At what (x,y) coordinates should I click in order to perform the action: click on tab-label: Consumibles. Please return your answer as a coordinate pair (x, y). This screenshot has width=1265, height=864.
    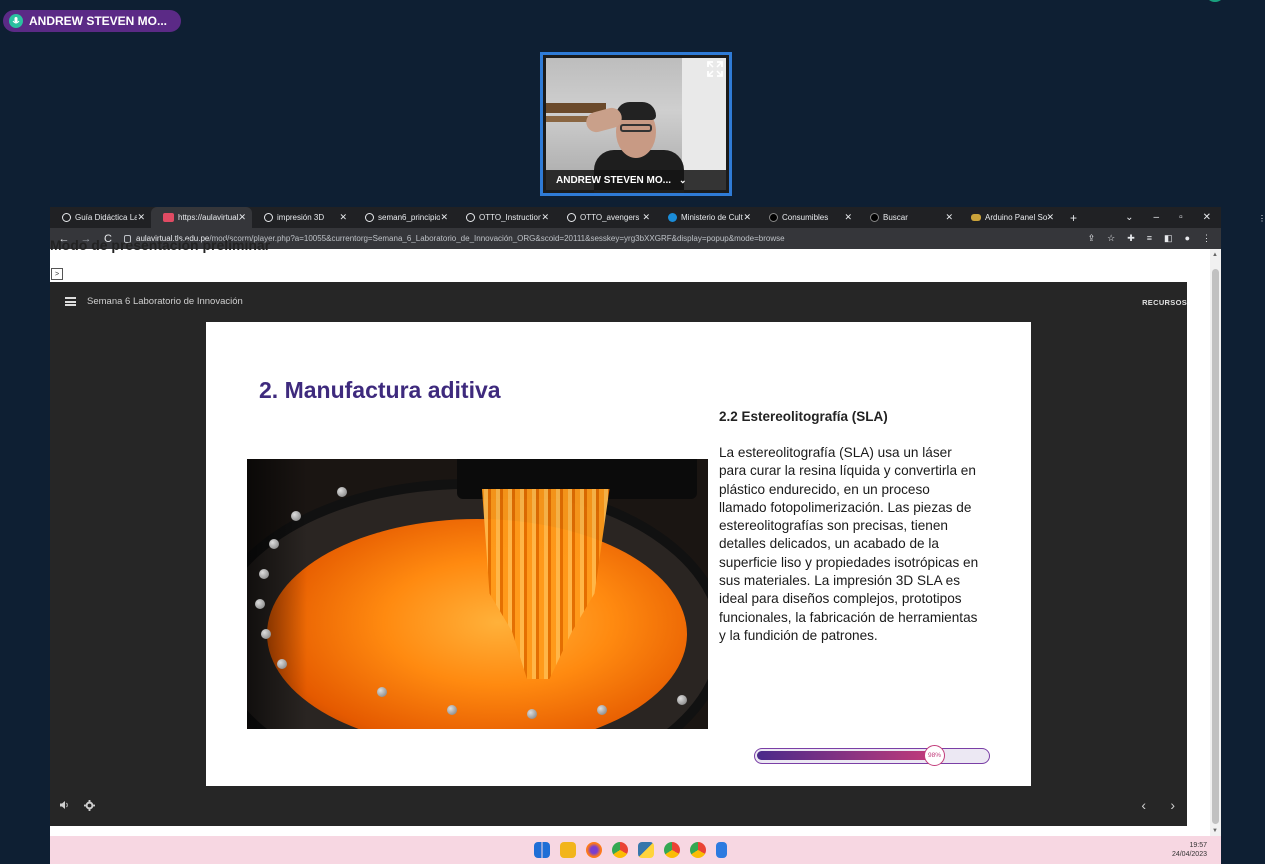
    Looking at the image, I should click on (805, 217).